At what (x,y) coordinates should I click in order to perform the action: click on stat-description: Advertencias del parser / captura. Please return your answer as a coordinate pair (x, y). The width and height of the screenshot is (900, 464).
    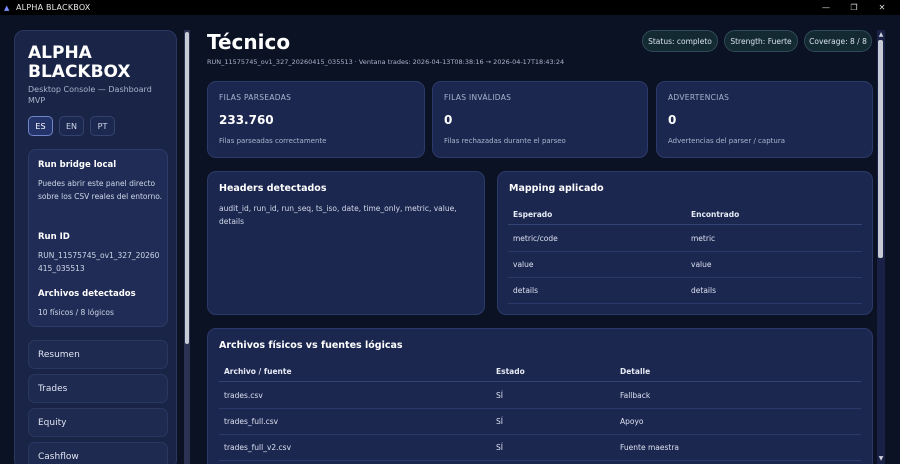
    Looking at the image, I should click on (726, 141).